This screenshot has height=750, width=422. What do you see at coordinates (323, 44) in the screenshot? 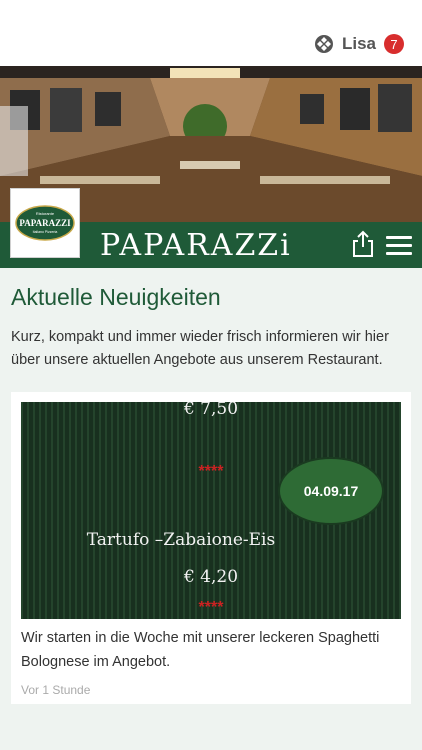
I see `apps-logo-icon` at bounding box center [323, 44].